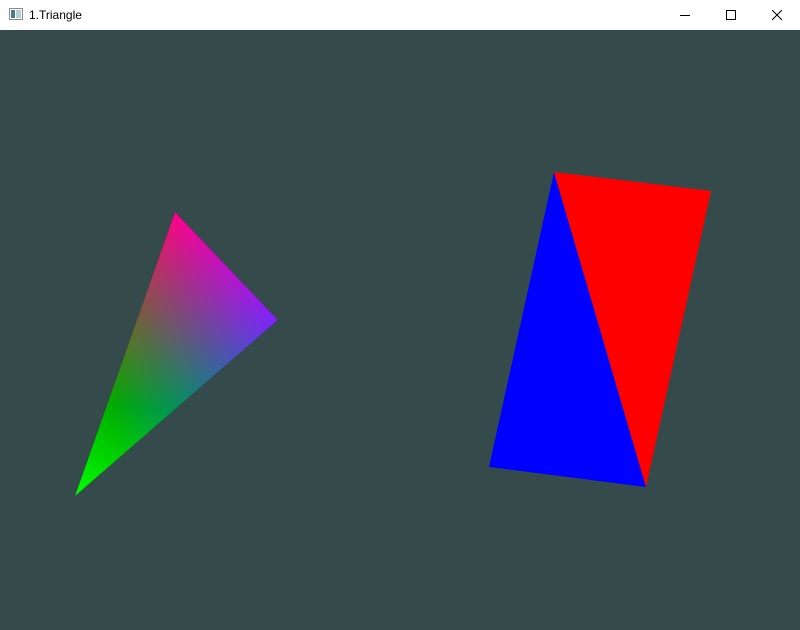  What do you see at coordinates (55, 15) in the screenshot?
I see `window-title: 1.Triangle` at bounding box center [55, 15].